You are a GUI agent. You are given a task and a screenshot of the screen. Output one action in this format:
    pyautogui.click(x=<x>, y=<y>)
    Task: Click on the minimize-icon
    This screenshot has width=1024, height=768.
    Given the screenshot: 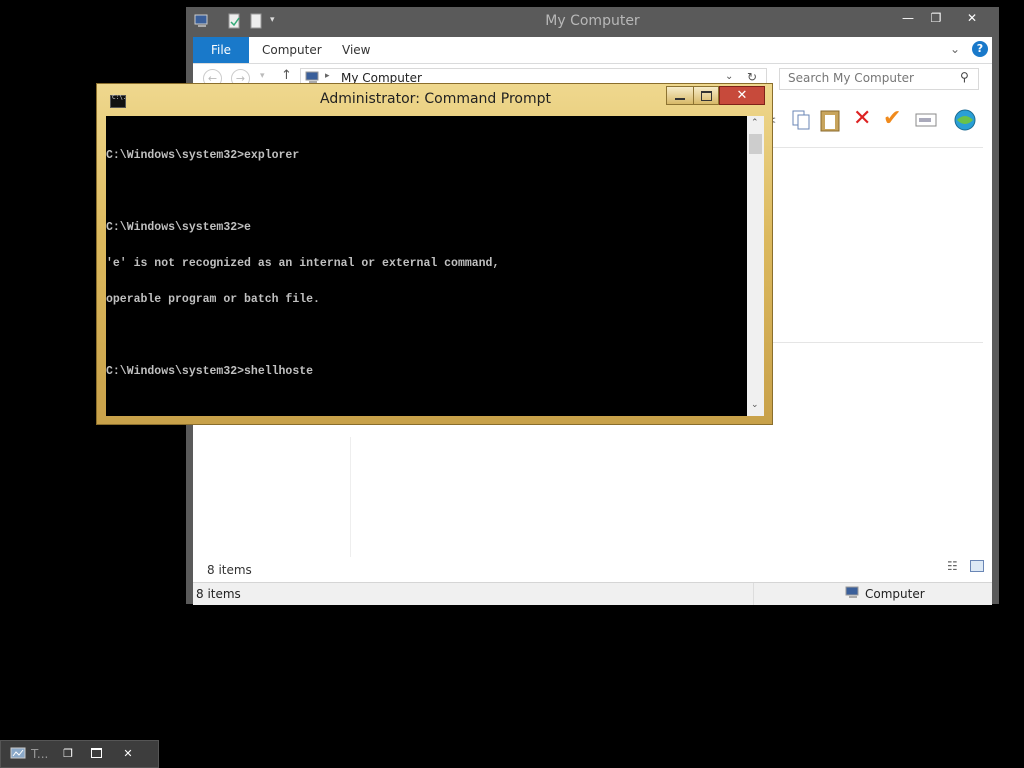 What is the action you would take?
    pyautogui.click(x=680, y=98)
    